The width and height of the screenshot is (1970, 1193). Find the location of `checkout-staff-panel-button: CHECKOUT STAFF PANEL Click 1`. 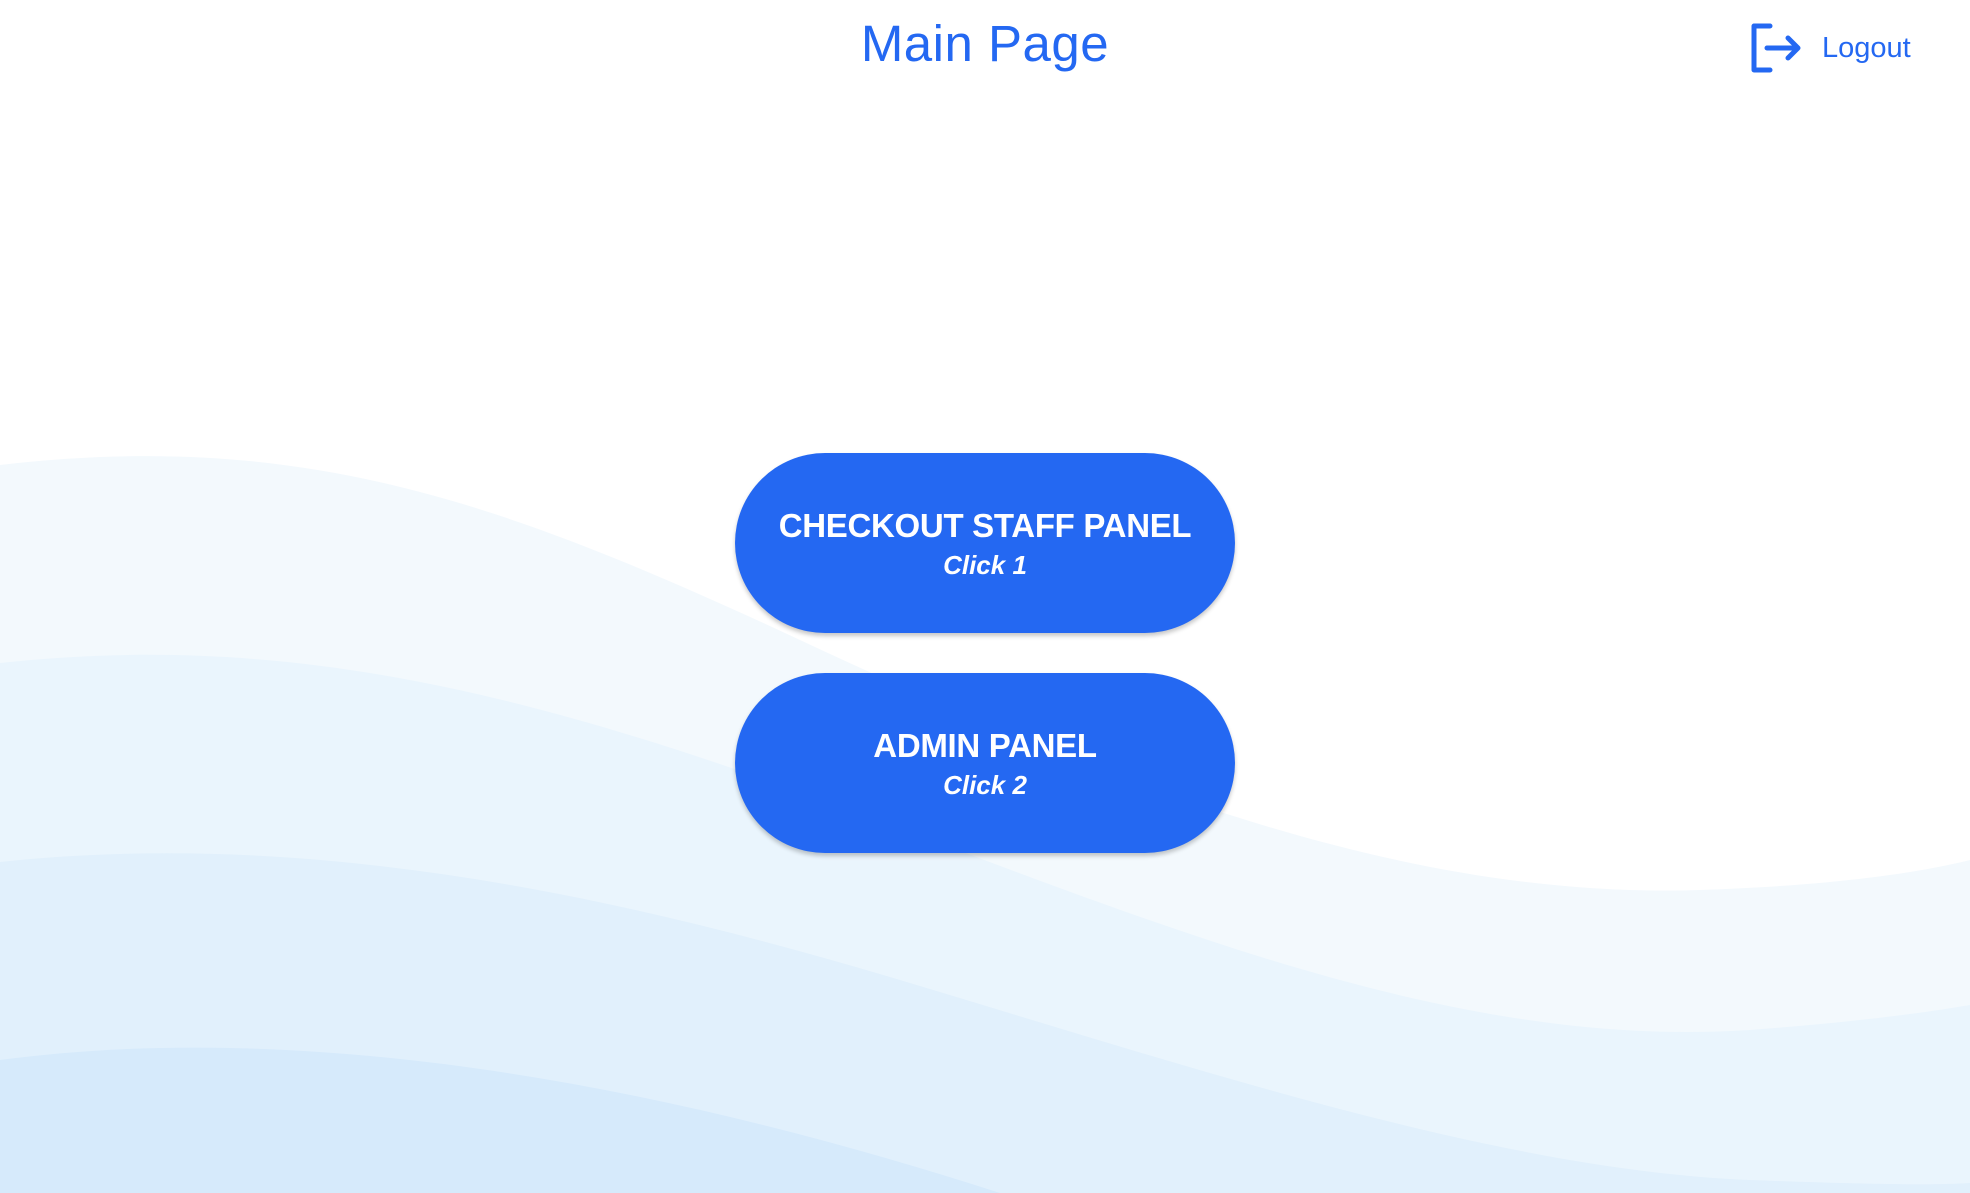

checkout-staff-panel-button: CHECKOUT STAFF PANEL Click 1 is located at coordinates (985, 543).